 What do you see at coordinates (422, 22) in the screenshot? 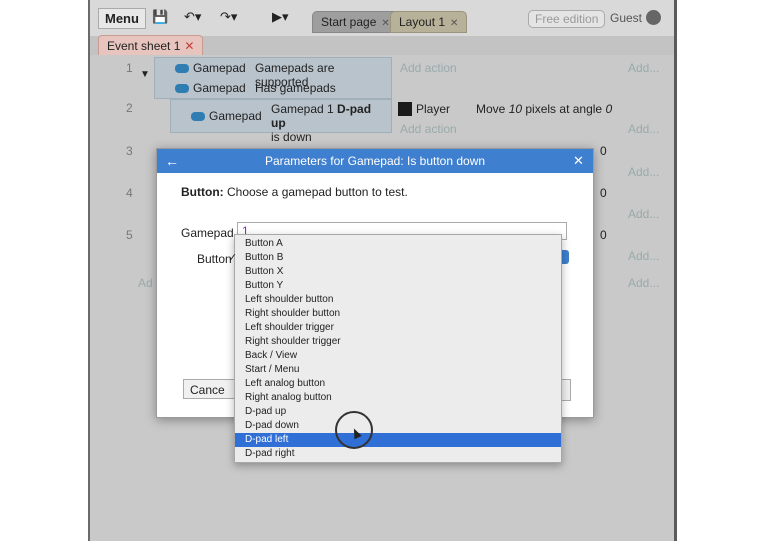
I see `tab-layout-1-label: Layout 1` at bounding box center [422, 22].